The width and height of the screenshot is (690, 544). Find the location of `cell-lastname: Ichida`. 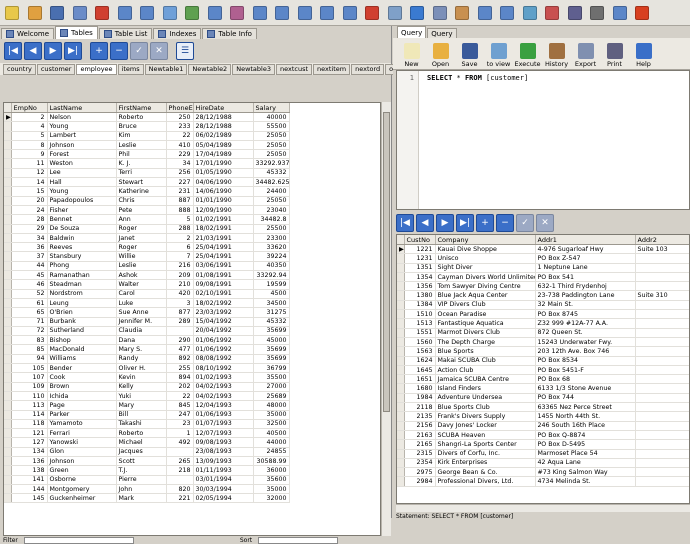

cell-lastname: Ichida is located at coordinates (82, 396).